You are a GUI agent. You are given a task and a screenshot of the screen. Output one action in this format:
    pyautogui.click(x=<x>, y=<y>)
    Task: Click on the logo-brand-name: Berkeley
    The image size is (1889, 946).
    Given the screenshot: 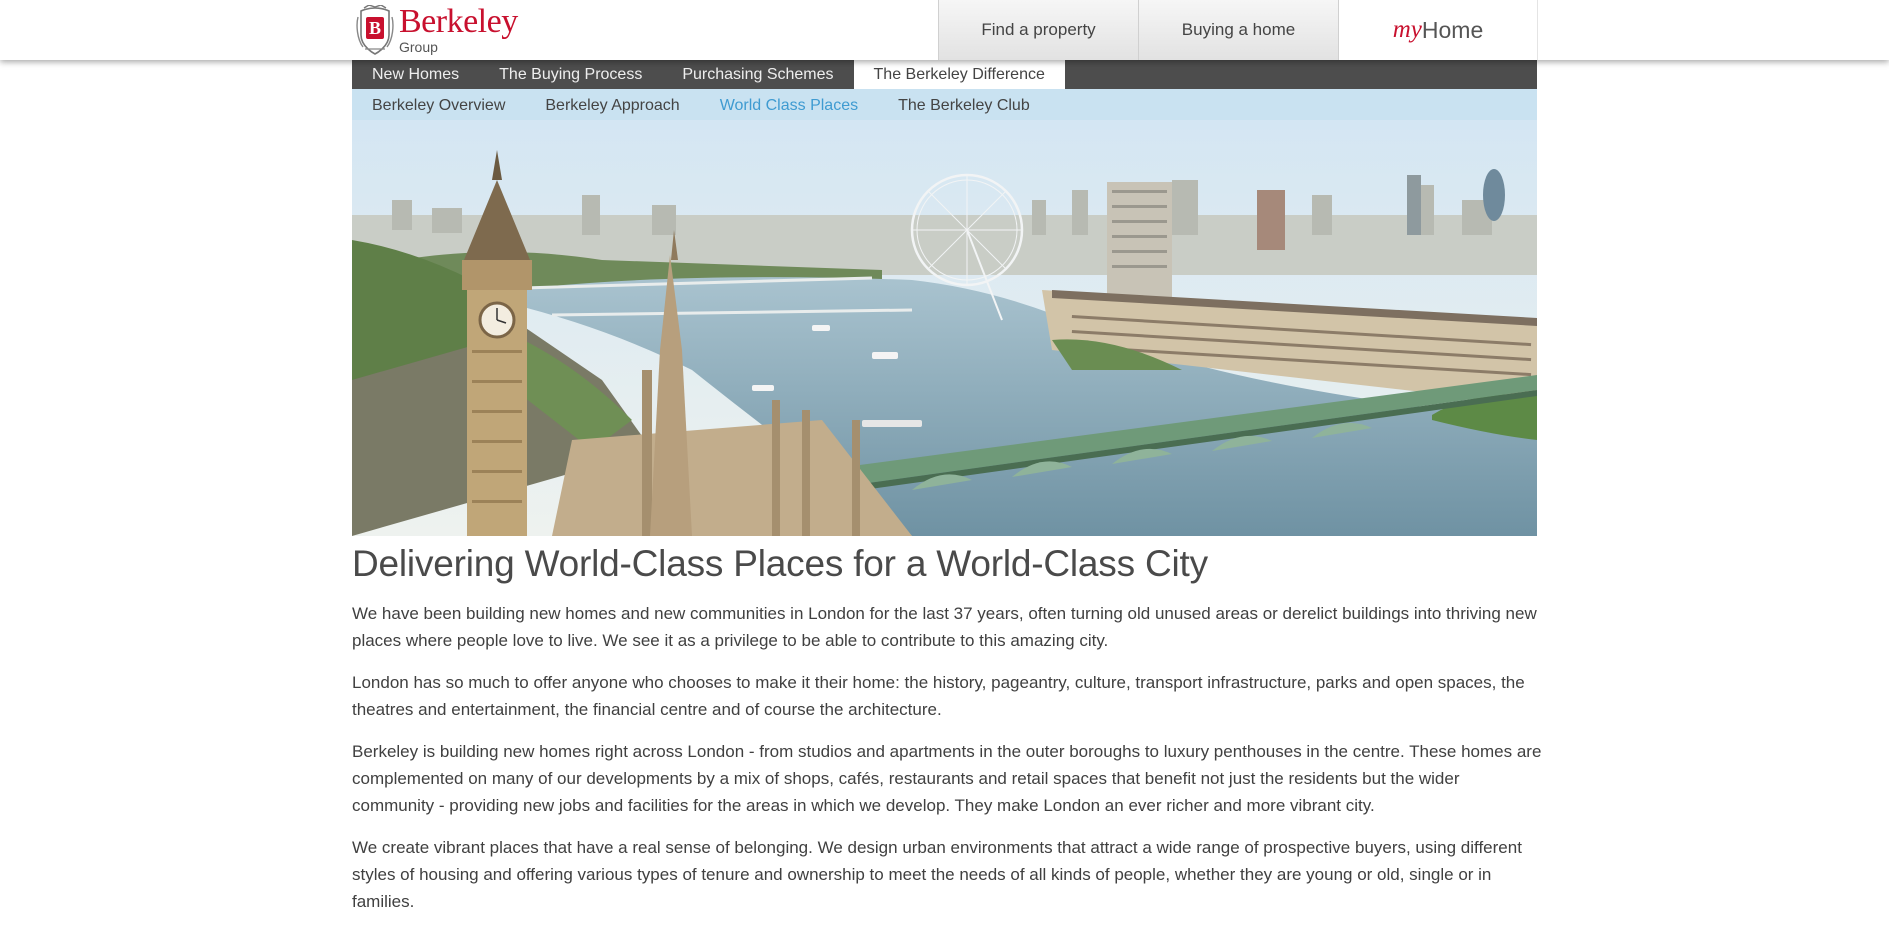 What is the action you would take?
    pyautogui.click(x=458, y=21)
    